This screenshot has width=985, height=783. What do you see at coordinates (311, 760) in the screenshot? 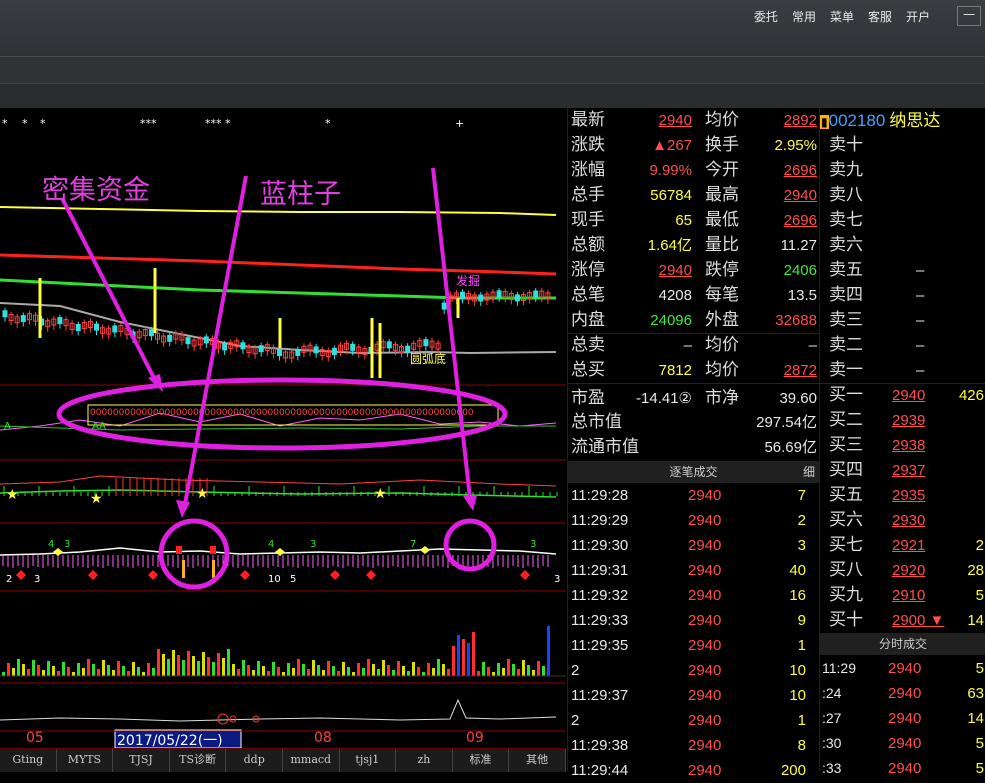
I see `indicator-tab: mmacd` at bounding box center [311, 760].